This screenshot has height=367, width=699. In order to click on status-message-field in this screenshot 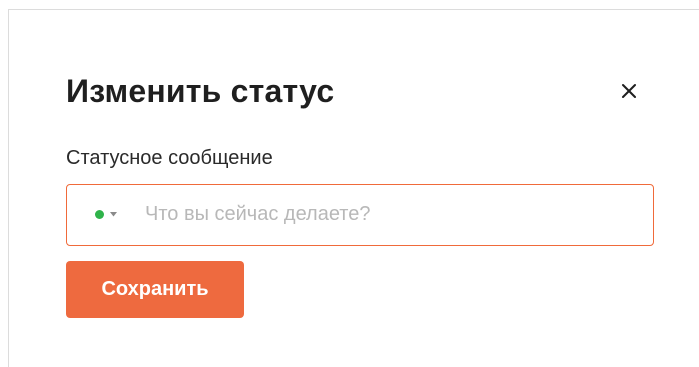, I will do `click(360, 215)`.